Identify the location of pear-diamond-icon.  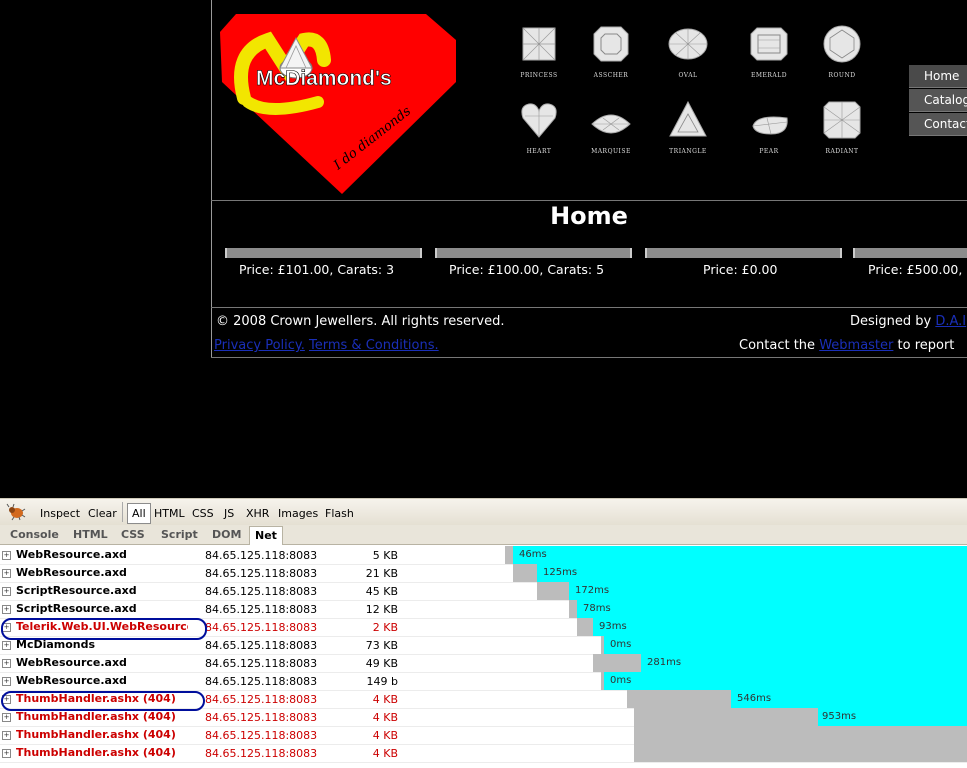
(770, 125).